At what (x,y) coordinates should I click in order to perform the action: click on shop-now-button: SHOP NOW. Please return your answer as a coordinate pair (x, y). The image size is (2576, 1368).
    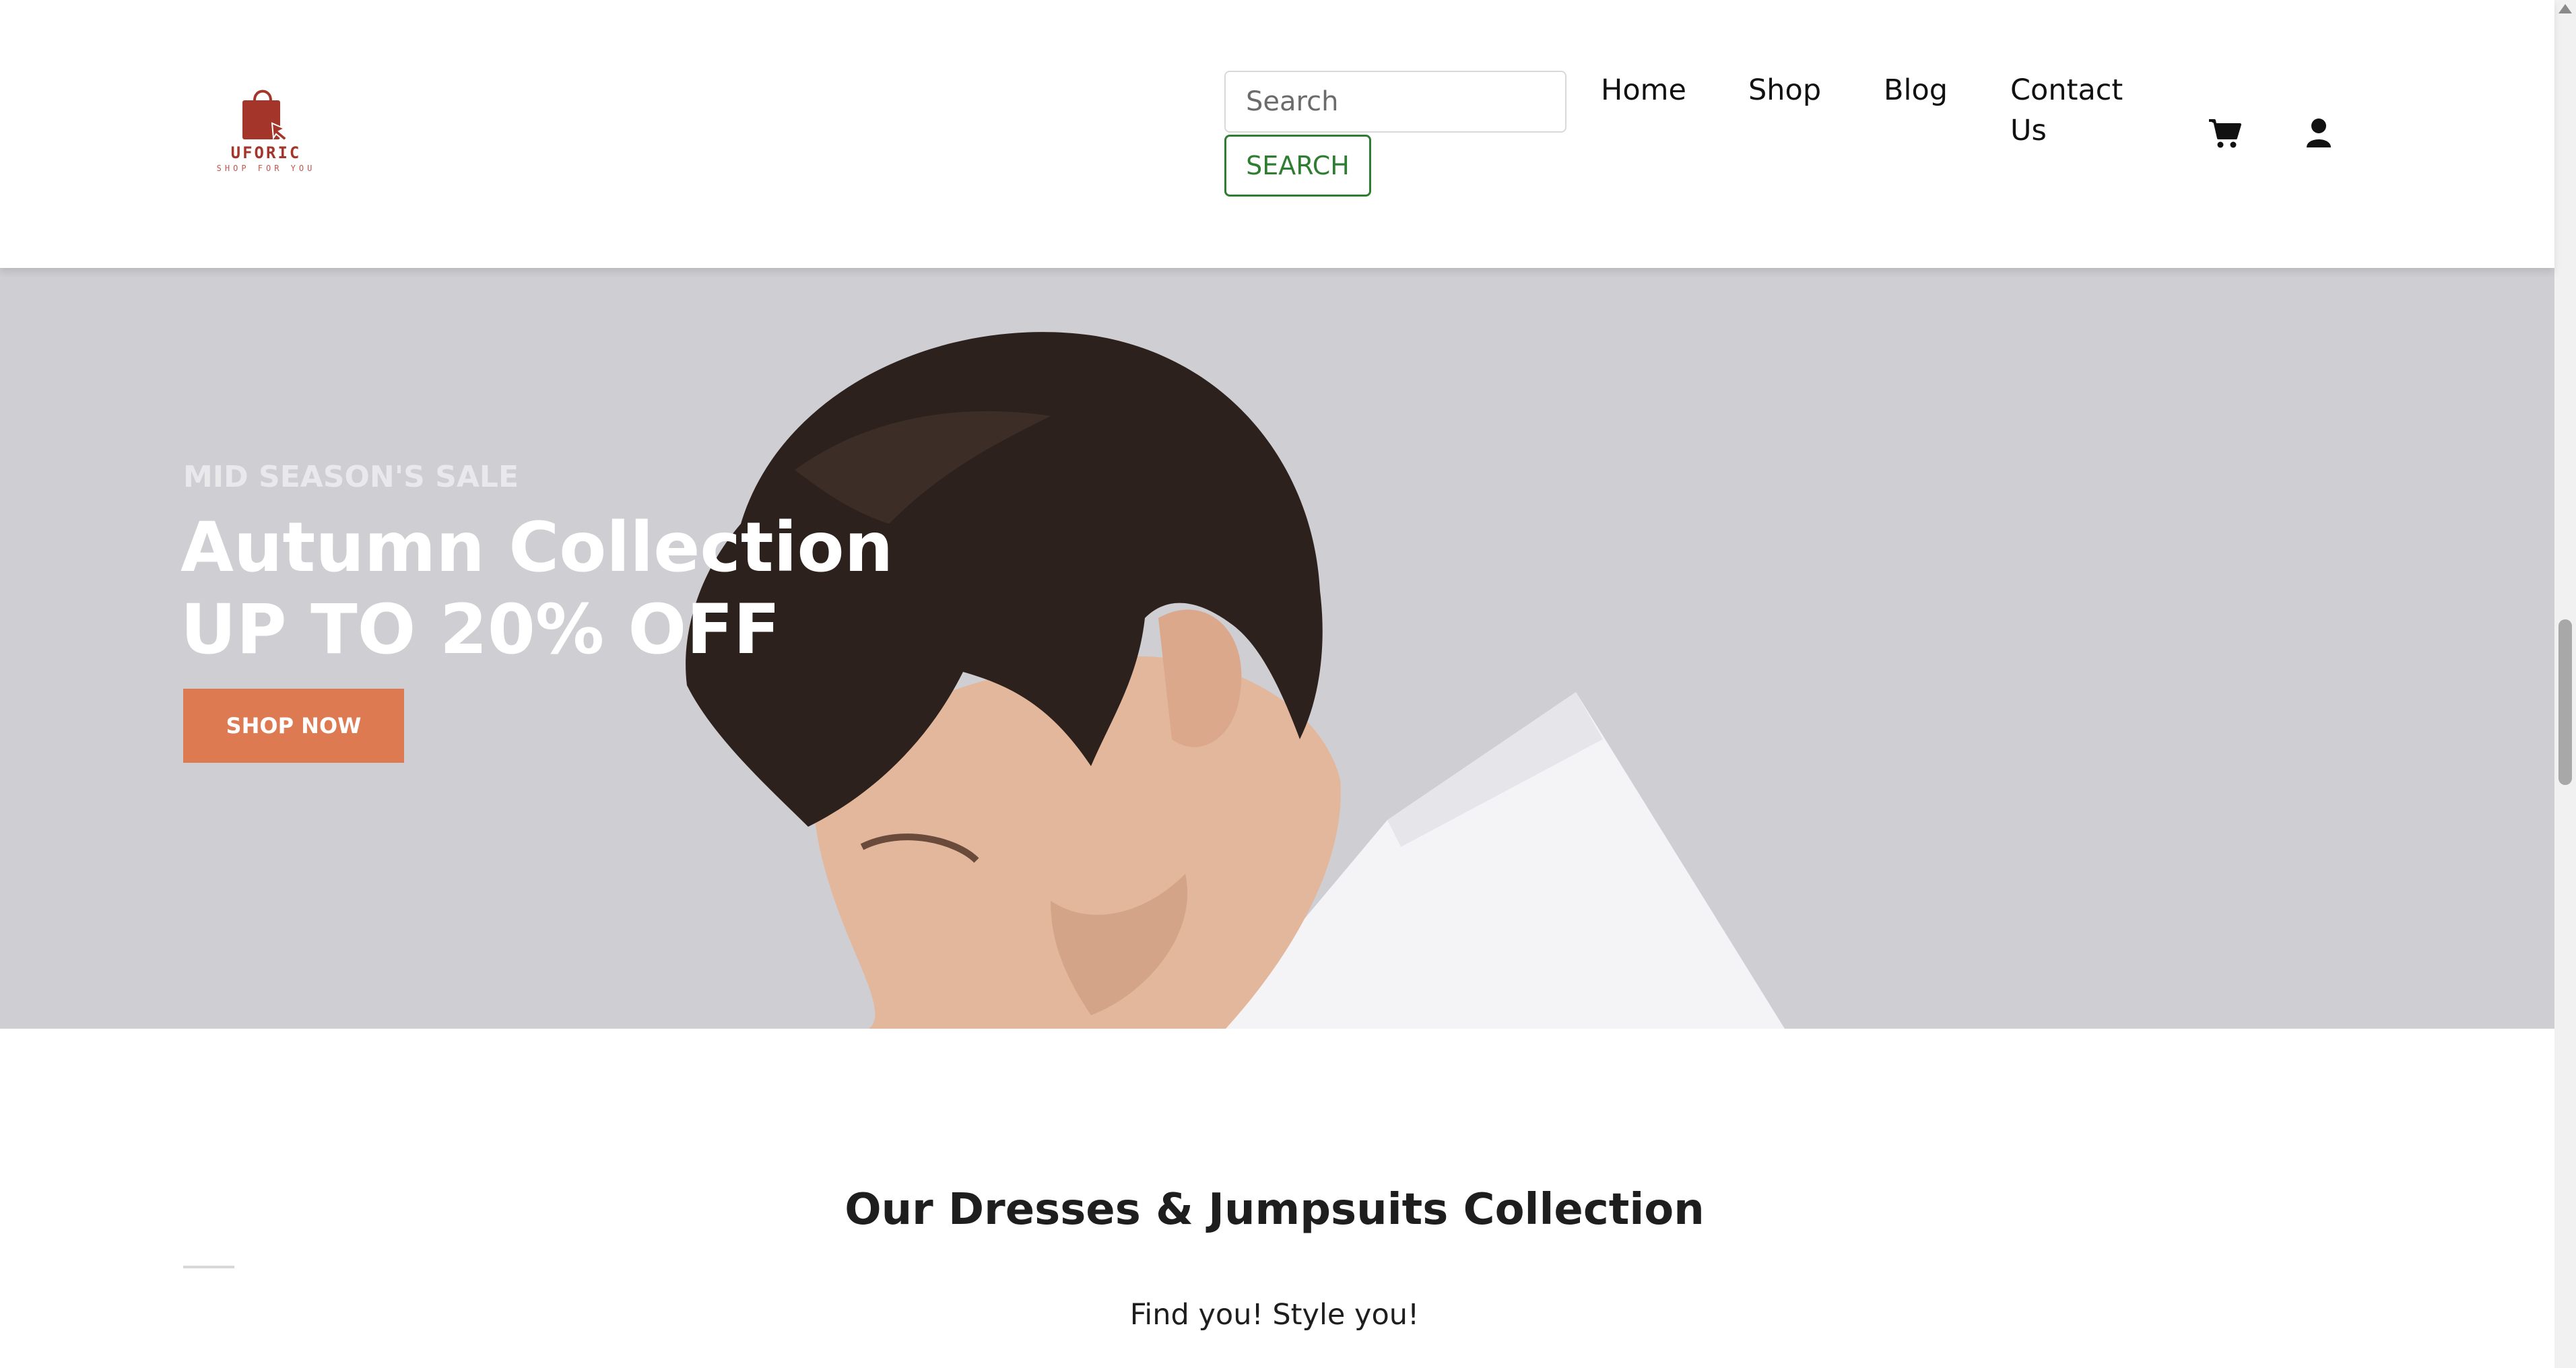
    Looking at the image, I should click on (293, 726).